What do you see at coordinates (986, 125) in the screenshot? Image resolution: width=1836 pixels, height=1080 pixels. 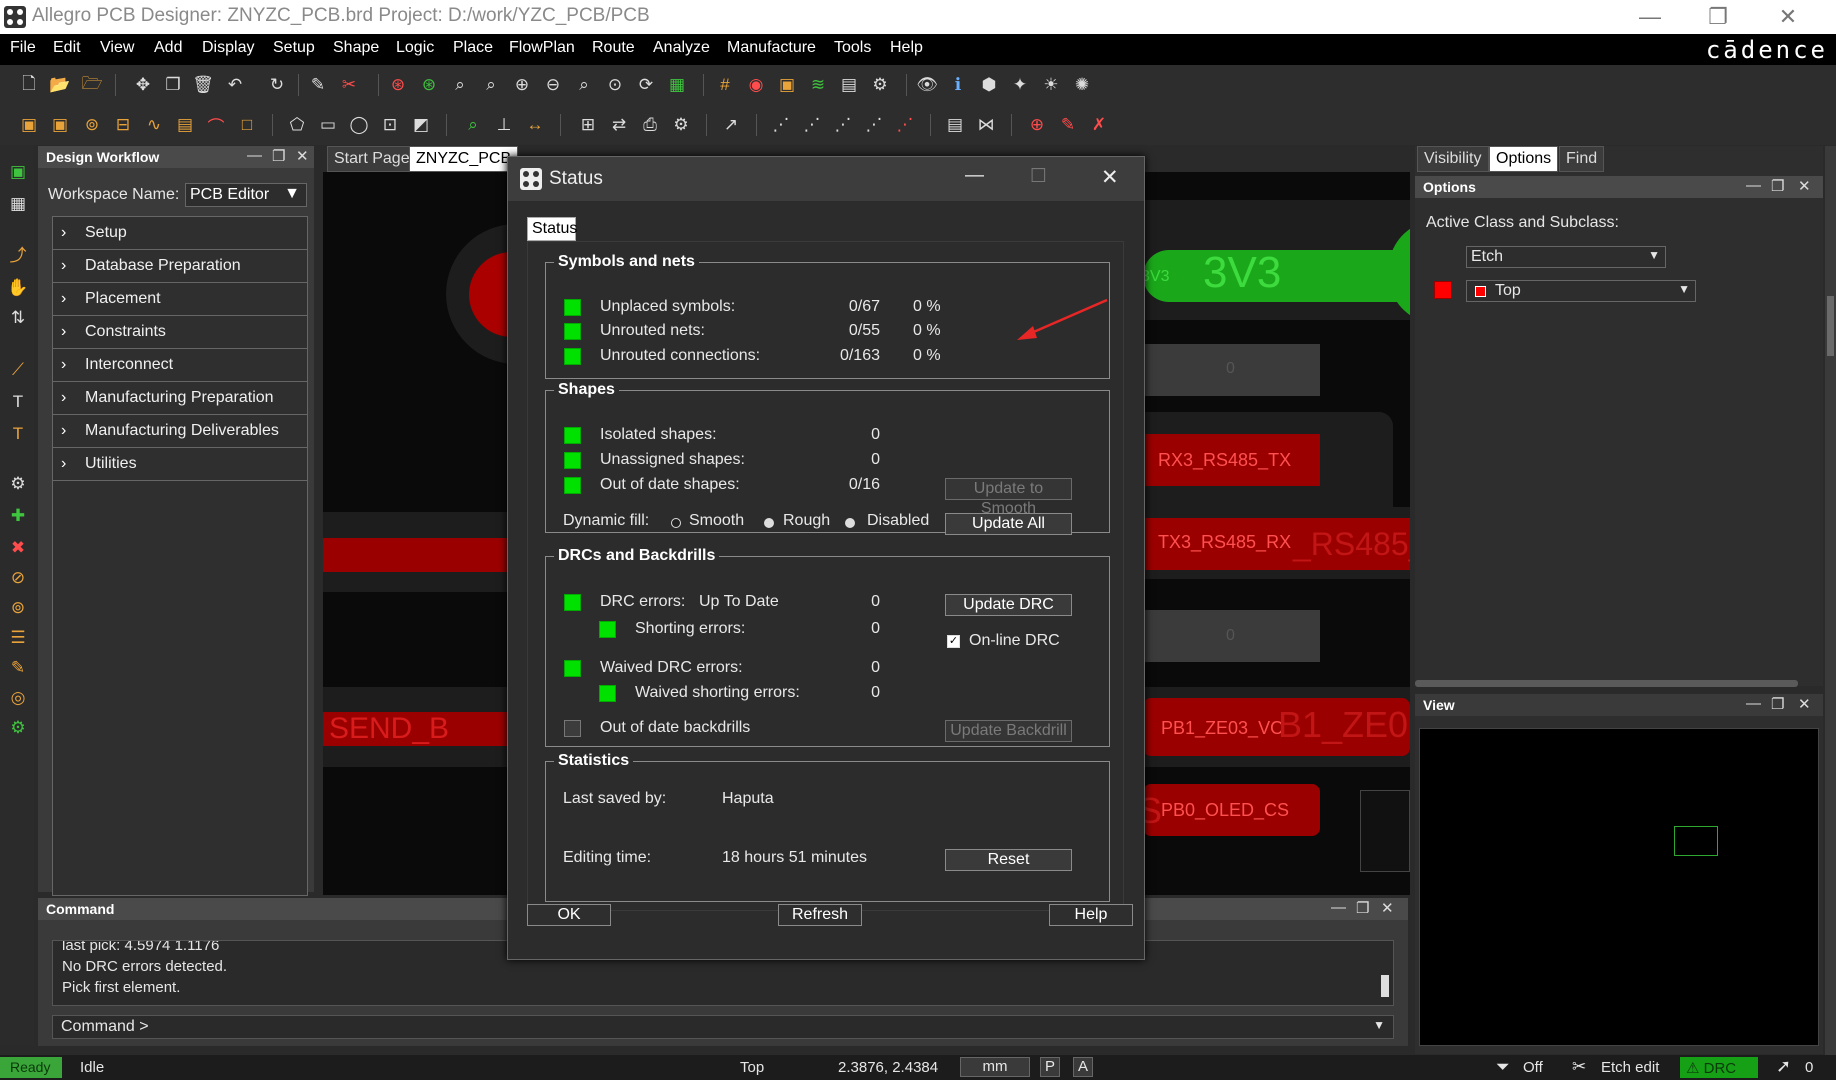 I see `flip-icon: ⋈` at bounding box center [986, 125].